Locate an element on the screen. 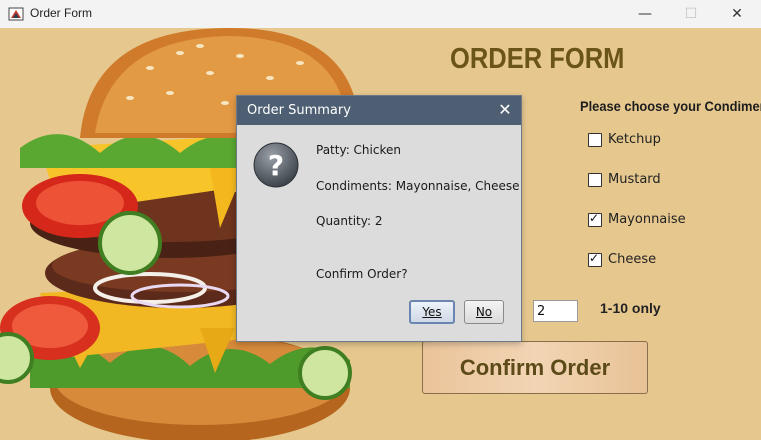 The width and height of the screenshot is (761, 440). checkbox-label: Mayonnaise is located at coordinates (647, 219).